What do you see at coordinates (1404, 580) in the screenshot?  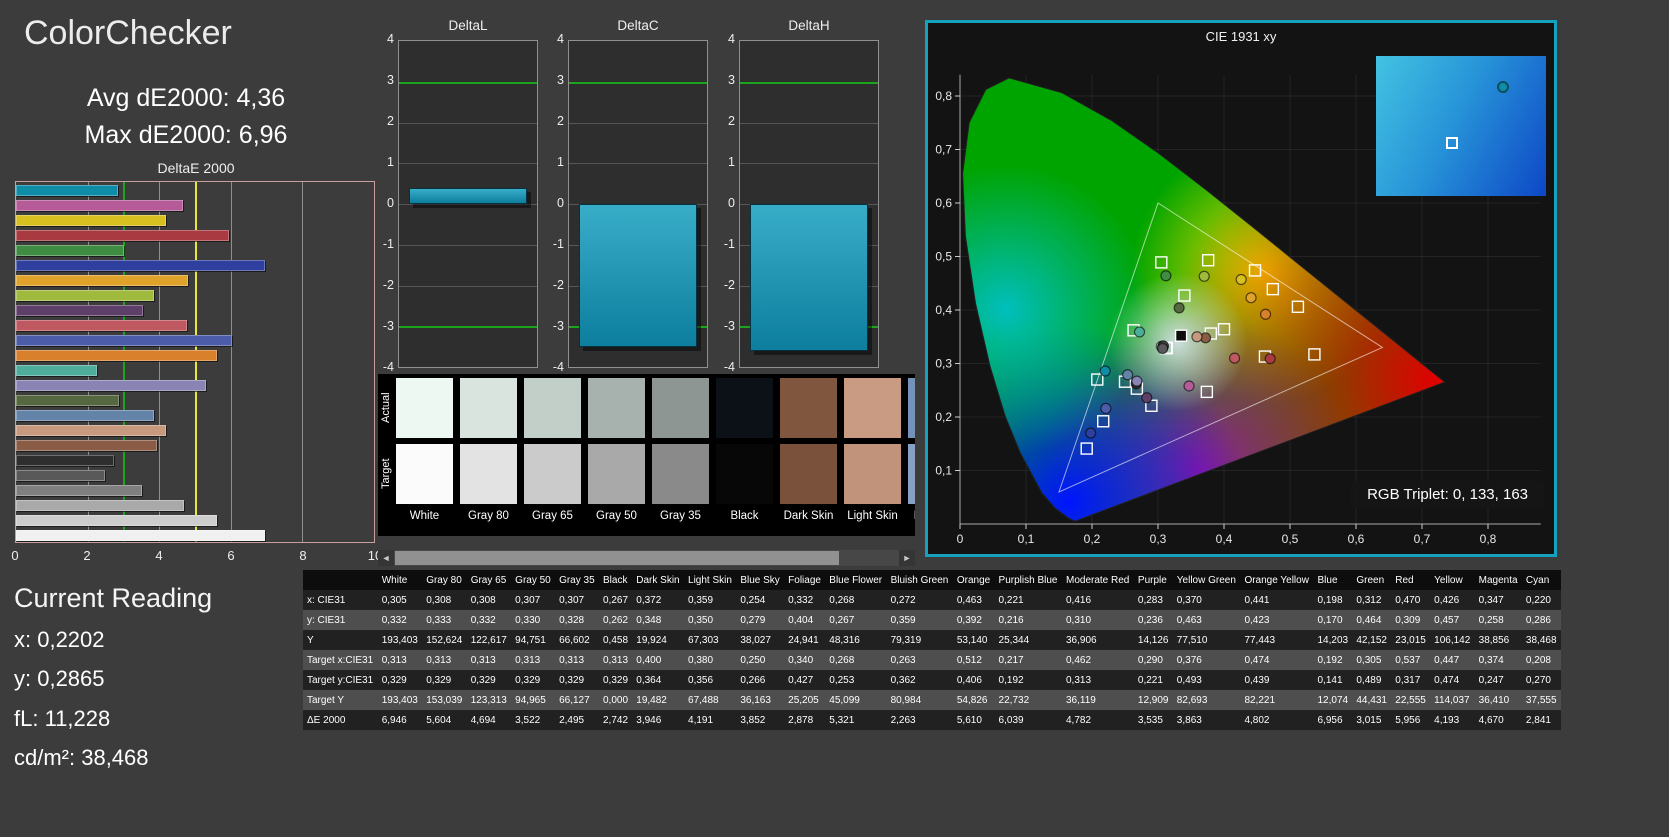 I see `column-header: Red` at bounding box center [1404, 580].